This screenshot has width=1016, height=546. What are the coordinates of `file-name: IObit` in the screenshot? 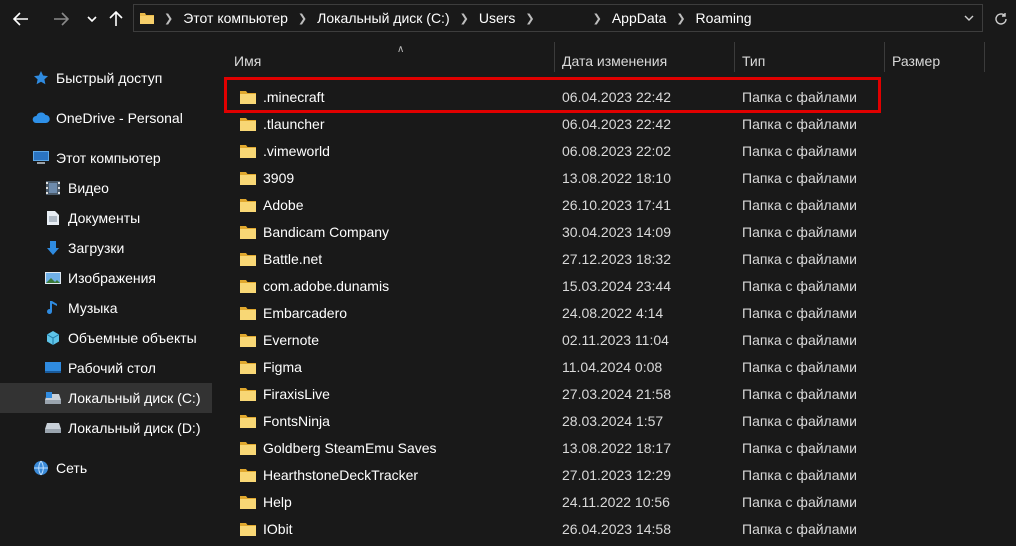 It's located at (278, 528).